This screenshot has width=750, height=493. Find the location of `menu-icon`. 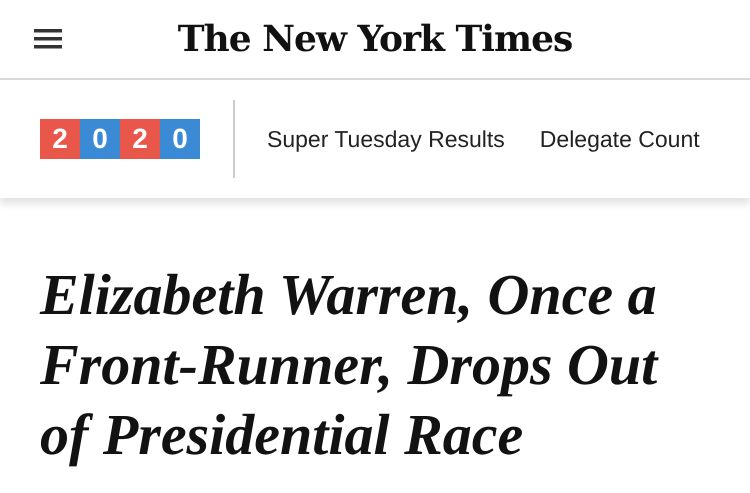

menu-icon is located at coordinates (48, 39).